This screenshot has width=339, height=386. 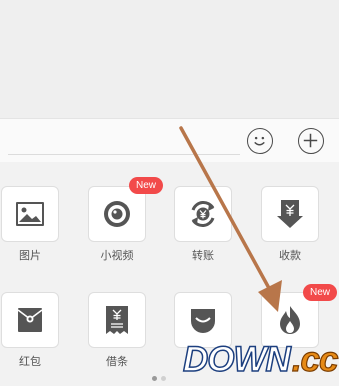 I want to click on iou-button, so click(x=117, y=320).